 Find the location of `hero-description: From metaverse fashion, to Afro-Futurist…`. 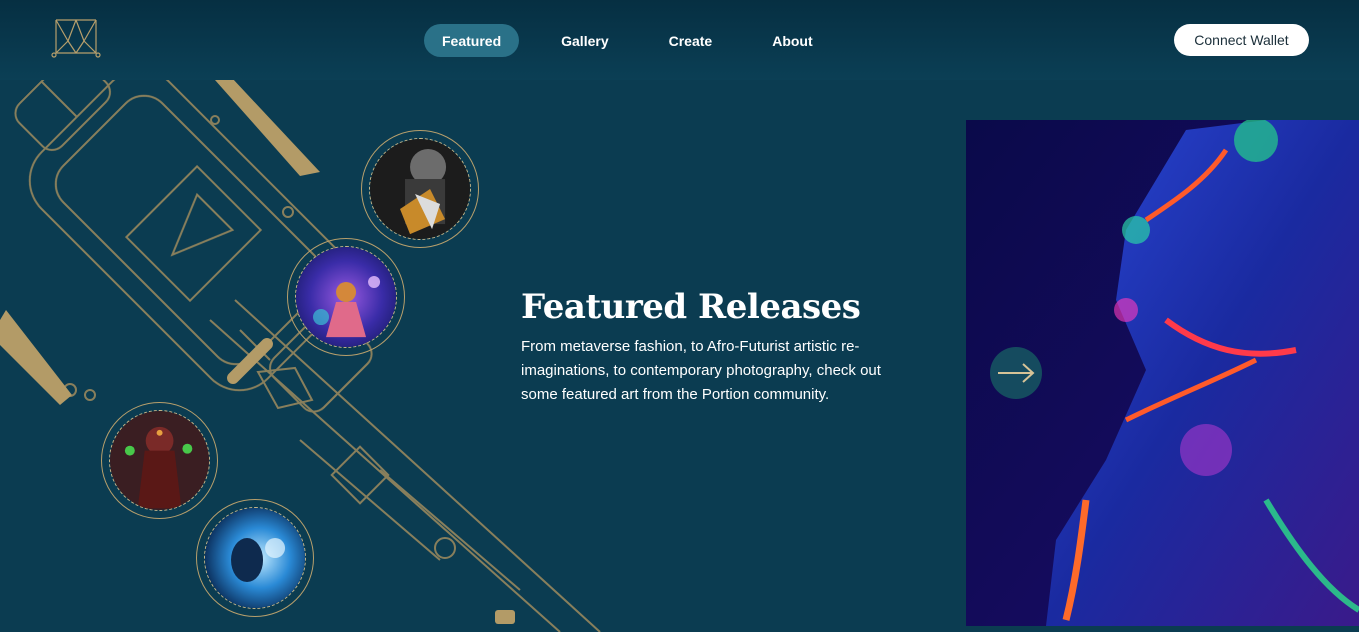

hero-description: From metaverse fashion, to Afro-Futurist… is located at coordinates (701, 370).